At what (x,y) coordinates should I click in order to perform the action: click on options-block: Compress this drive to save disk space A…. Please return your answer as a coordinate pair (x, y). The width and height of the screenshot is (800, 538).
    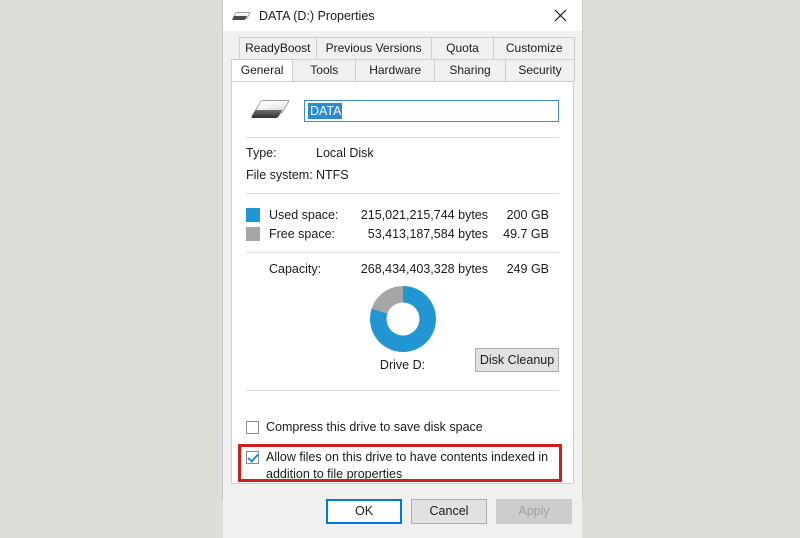
    Looking at the image, I should click on (400, 451).